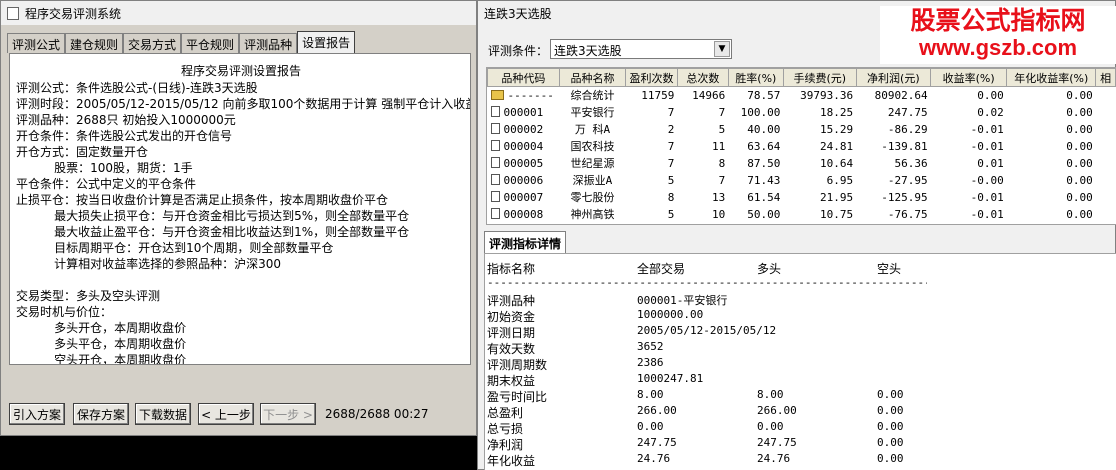 The width and height of the screenshot is (1116, 470). Describe the element at coordinates (650, 394) in the screenshot. I see `detail-all: 8.00` at that location.